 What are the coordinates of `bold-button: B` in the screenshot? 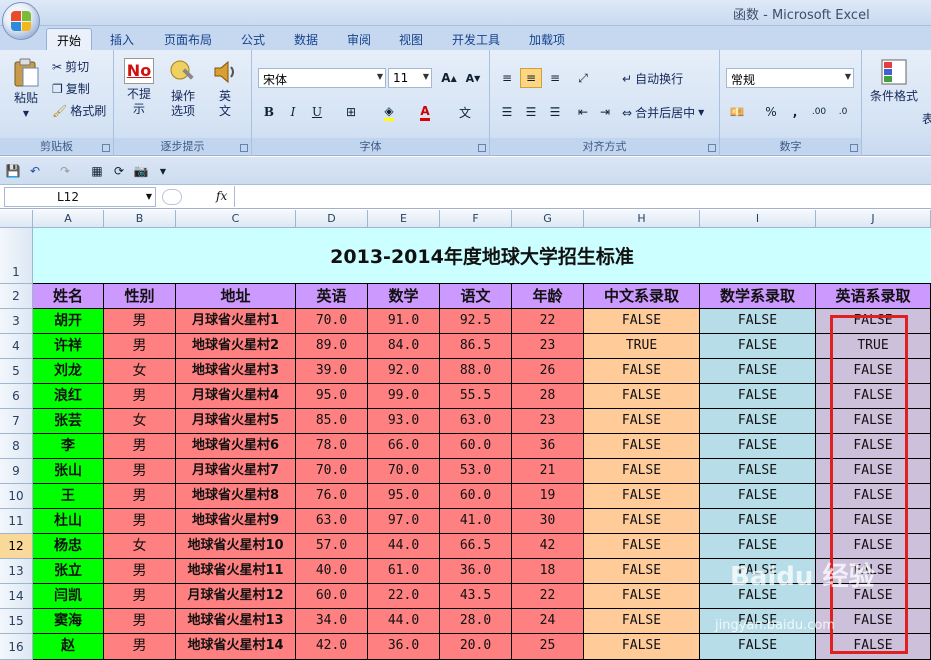 It's located at (269, 112).